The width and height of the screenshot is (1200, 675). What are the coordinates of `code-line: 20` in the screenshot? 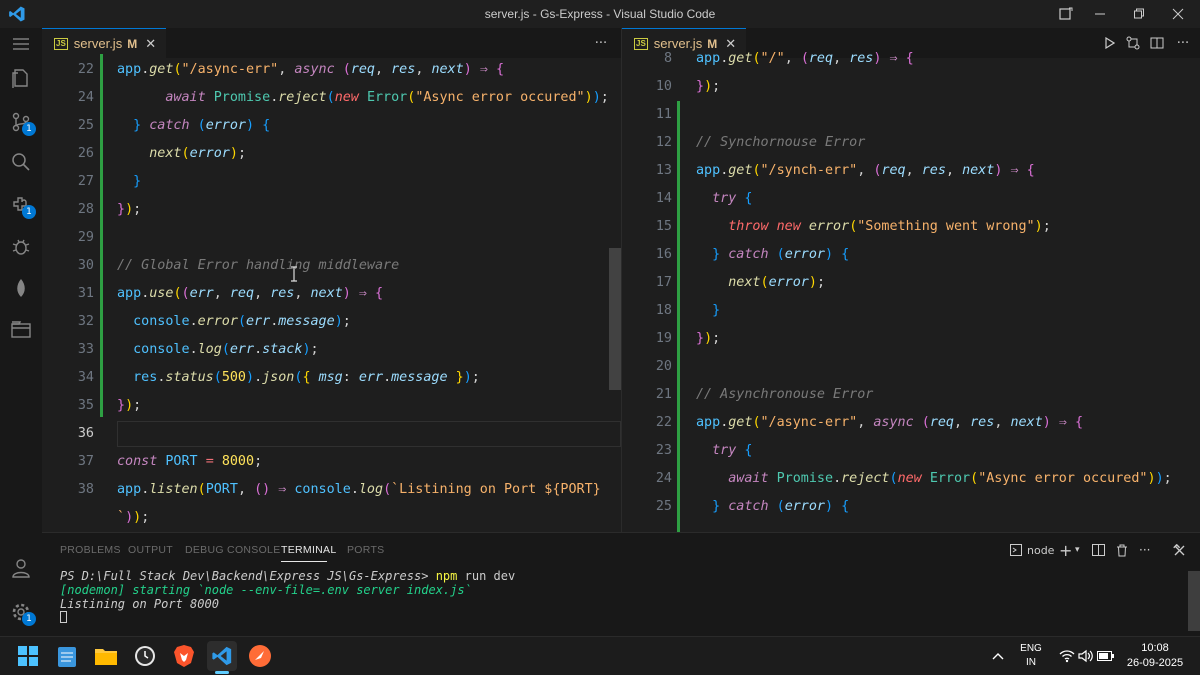 It's located at (911, 367).